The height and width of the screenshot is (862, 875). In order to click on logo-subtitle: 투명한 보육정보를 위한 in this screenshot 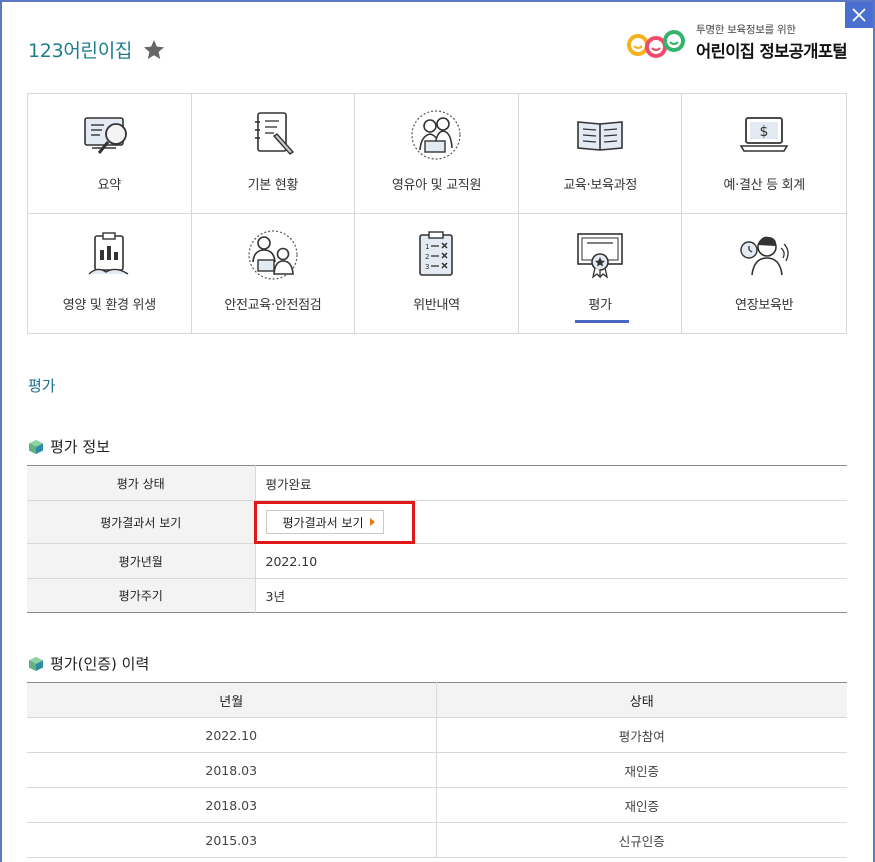, I will do `click(746, 30)`.